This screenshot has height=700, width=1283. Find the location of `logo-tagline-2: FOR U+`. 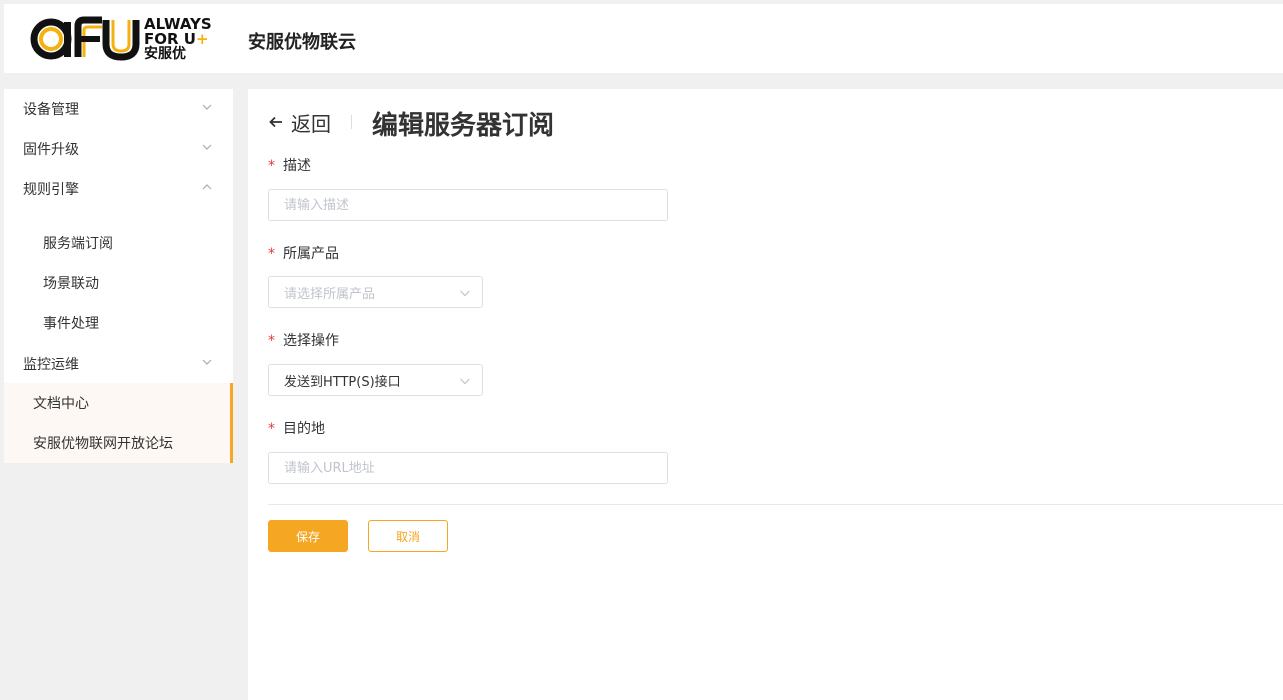

logo-tagline-2: FOR U+ is located at coordinates (176, 39).